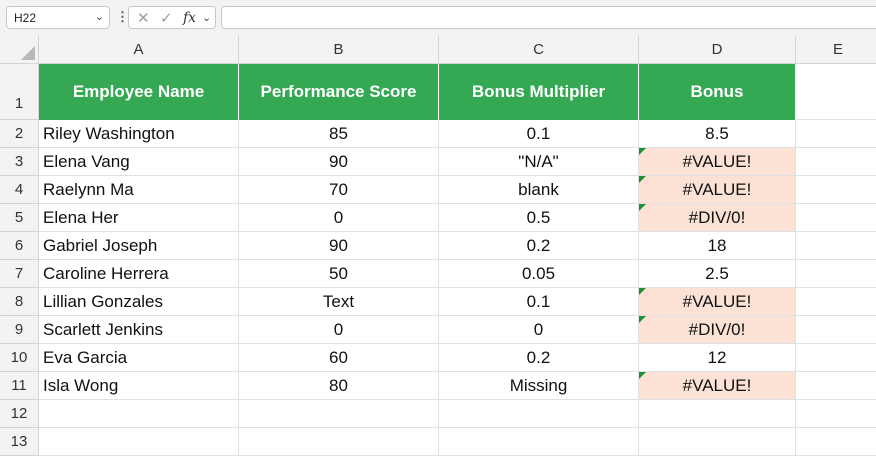 Image resolution: width=876 pixels, height=456 pixels. What do you see at coordinates (19, 302) in the screenshot?
I see `row-header-8: 8` at bounding box center [19, 302].